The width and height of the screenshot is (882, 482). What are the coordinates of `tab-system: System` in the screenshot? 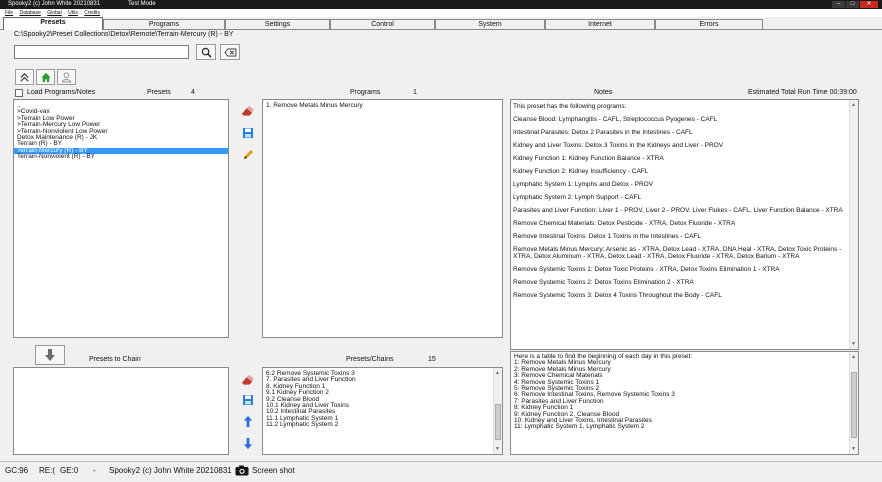 It's located at (490, 24).